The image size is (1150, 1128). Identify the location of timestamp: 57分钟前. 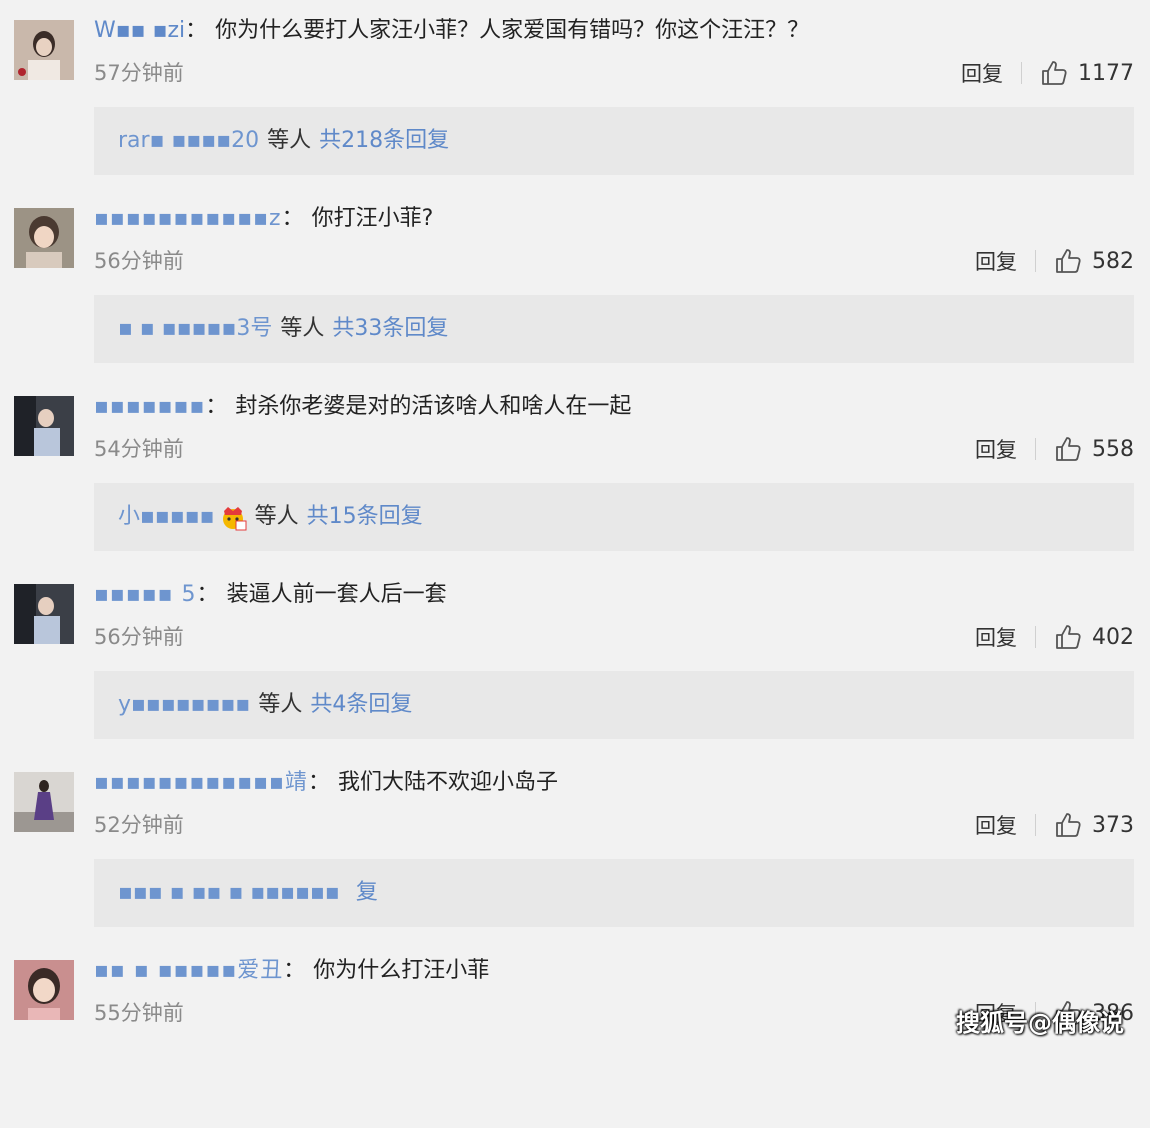
(139, 73).